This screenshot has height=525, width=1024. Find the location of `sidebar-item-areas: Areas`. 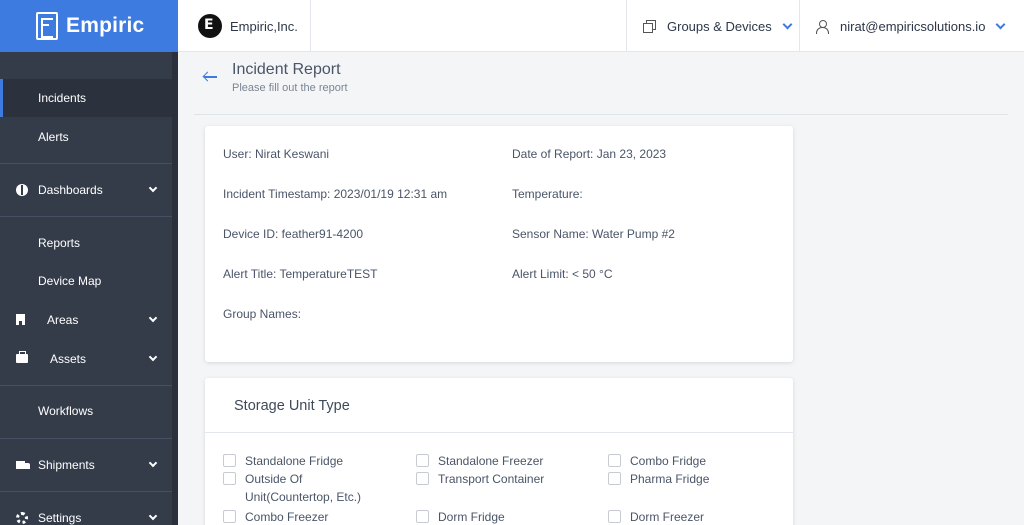

sidebar-item-areas: Areas is located at coordinates (86, 320).